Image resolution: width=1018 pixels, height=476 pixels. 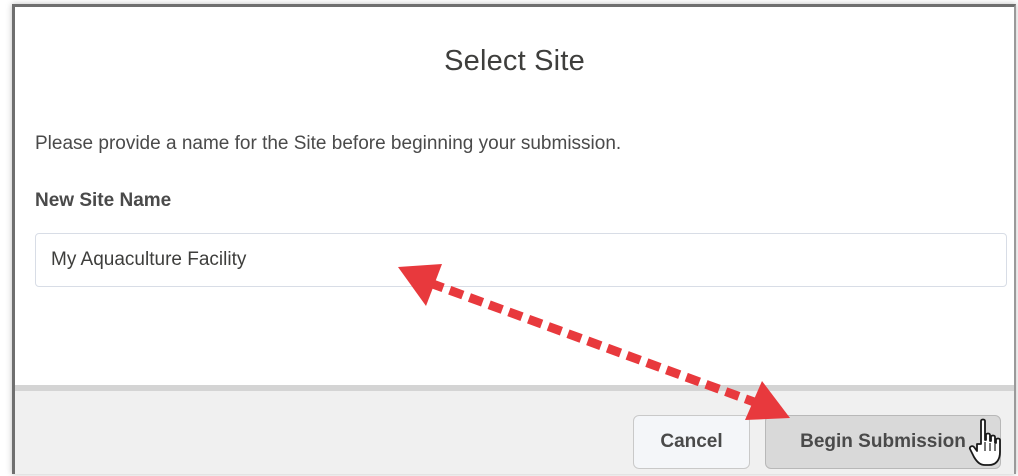 I want to click on dialog-title: Select Site, so click(x=514, y=61).